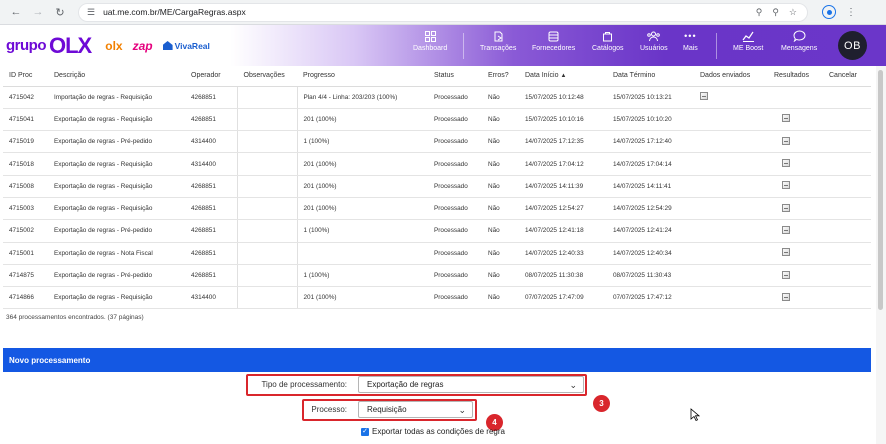 The image size is (886, 444). What do you see at coordinates (554, 36) in the screenshot?
I see `suppliers-icon` at bounding box center [554, 36].